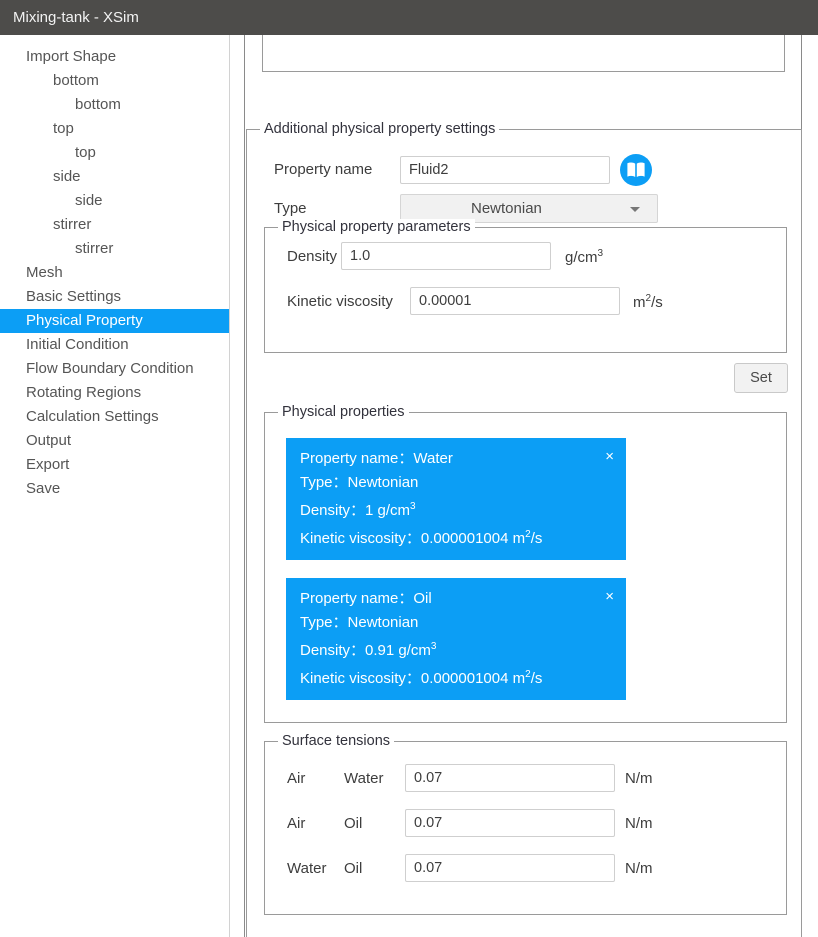 The height and width of the screenshot is (937, 818). What do you see at coordinates (409, 17) in the screenshot?
I see `title-bar: Mixing-tank - XSim` at bounding box center [409, 17].